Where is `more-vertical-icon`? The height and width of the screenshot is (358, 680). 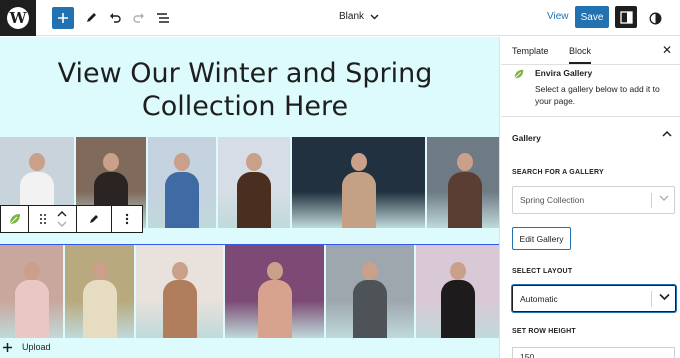 more-vertical-icon is located at coordinates (127, 219).